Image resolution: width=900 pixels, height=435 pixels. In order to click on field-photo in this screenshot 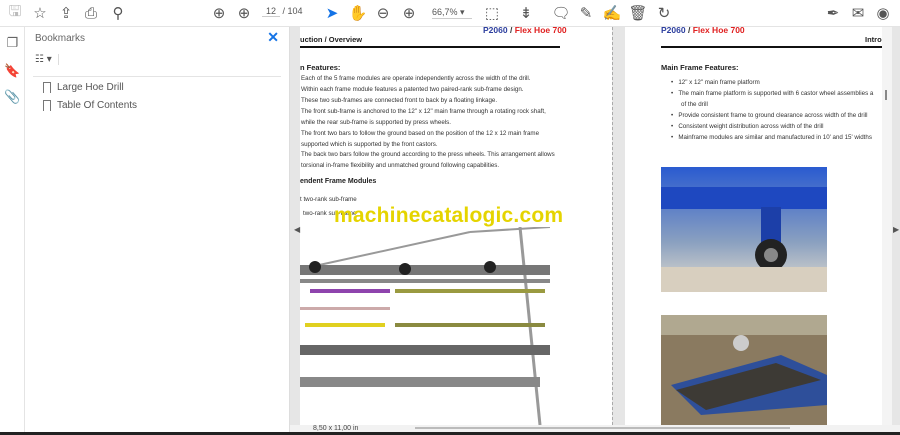, I will do `click(744, 370)`.